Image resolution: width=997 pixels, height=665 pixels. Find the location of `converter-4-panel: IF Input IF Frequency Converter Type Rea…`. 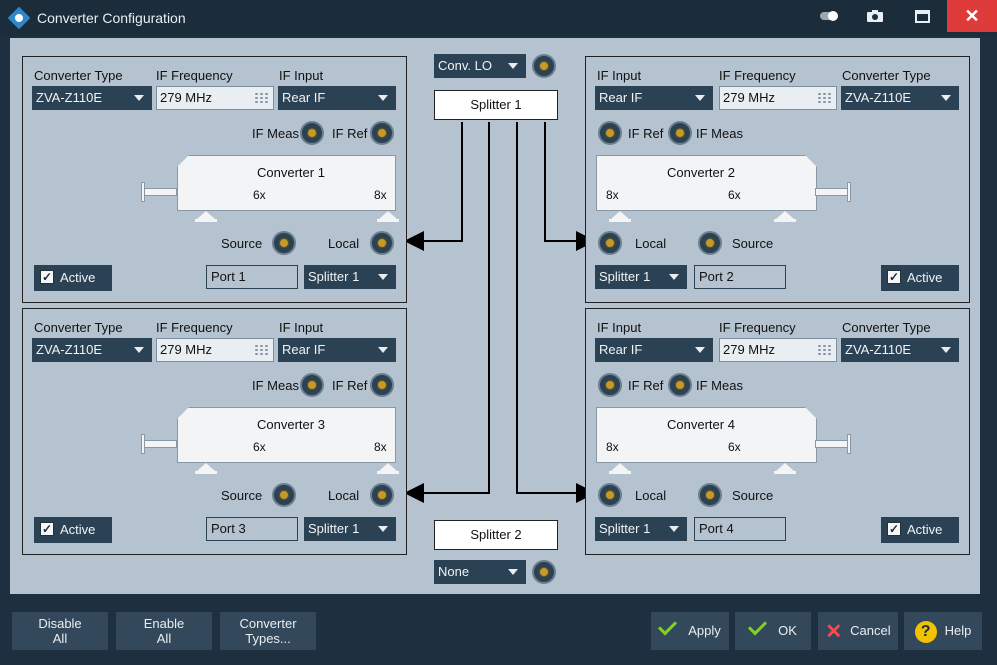

converter-4-panel: IF Input IF Frequency Converter Type Rea… is located at coordinates (777, 431).